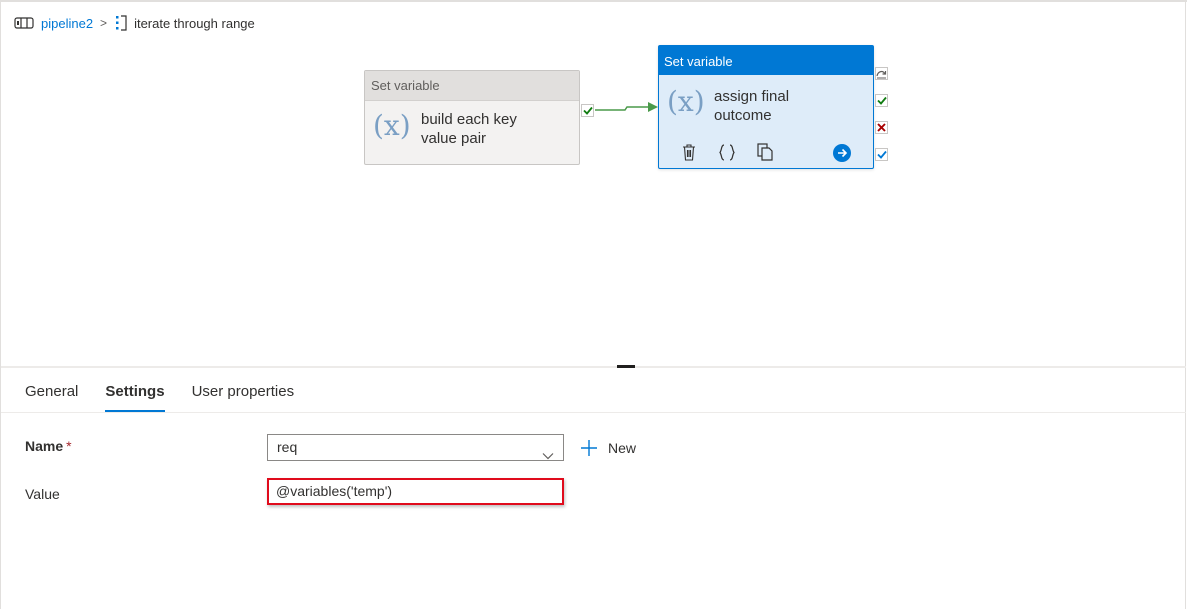 This screenshot has width=1187, height=609. I want to click on tab-general: General, so click(51, 397).